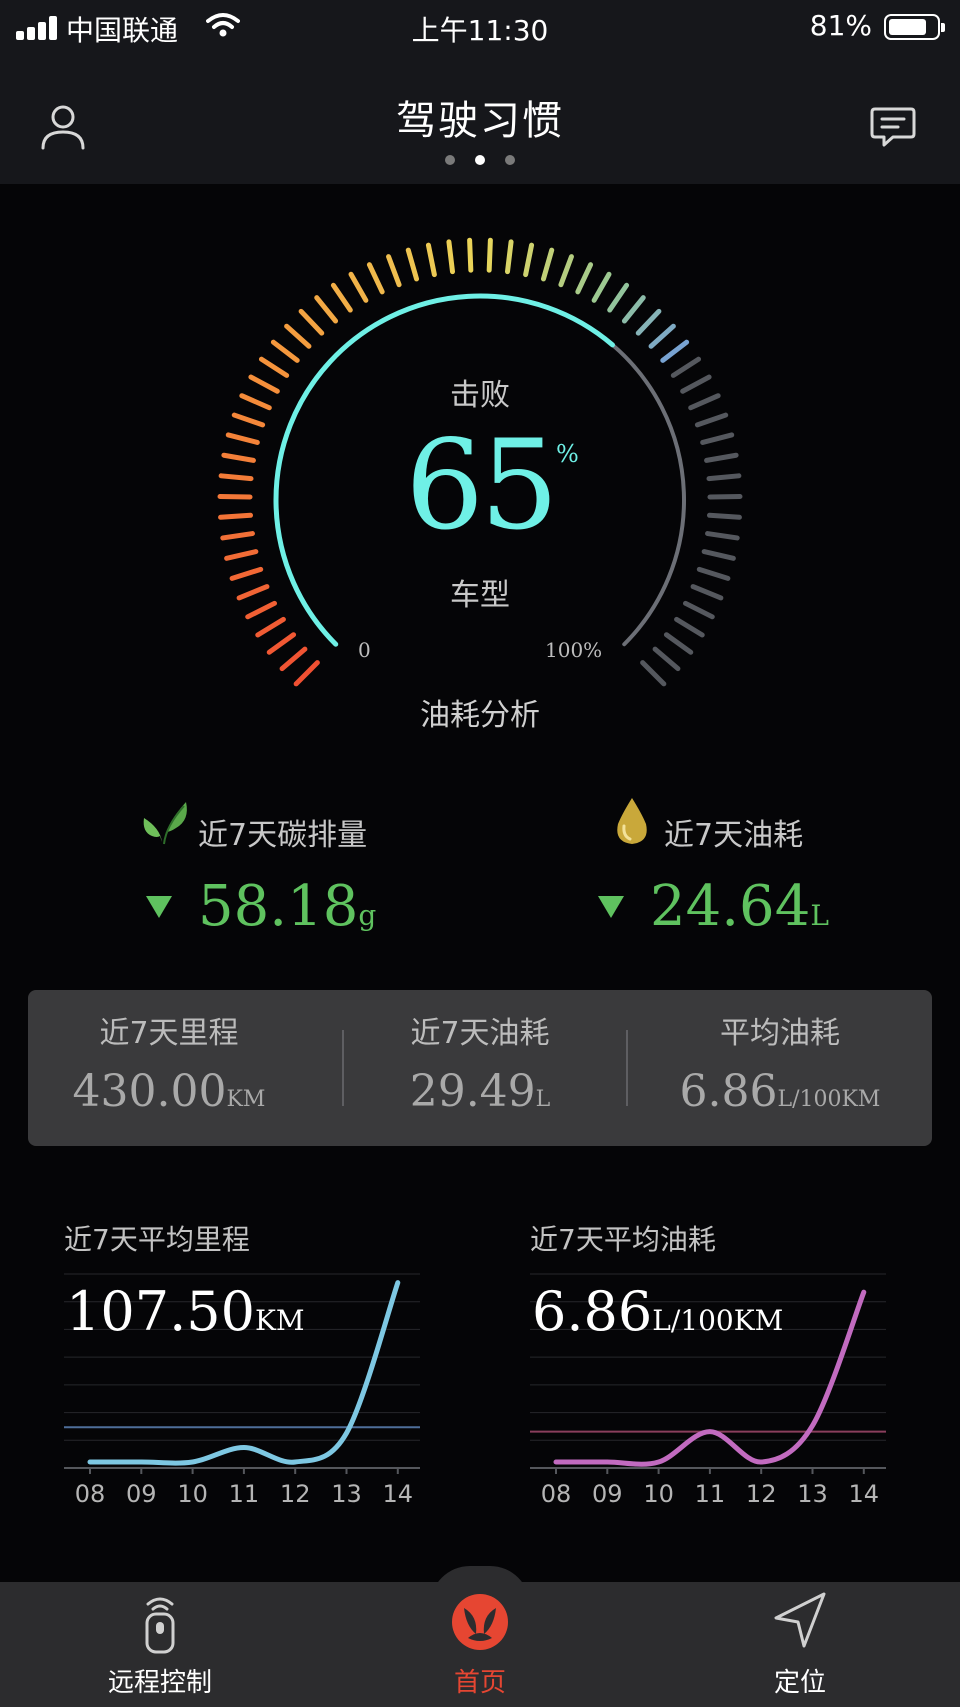 The height and width of the screenshot is (1707, 960). I want to click on summary-unit: KM, so click(246, 1099).